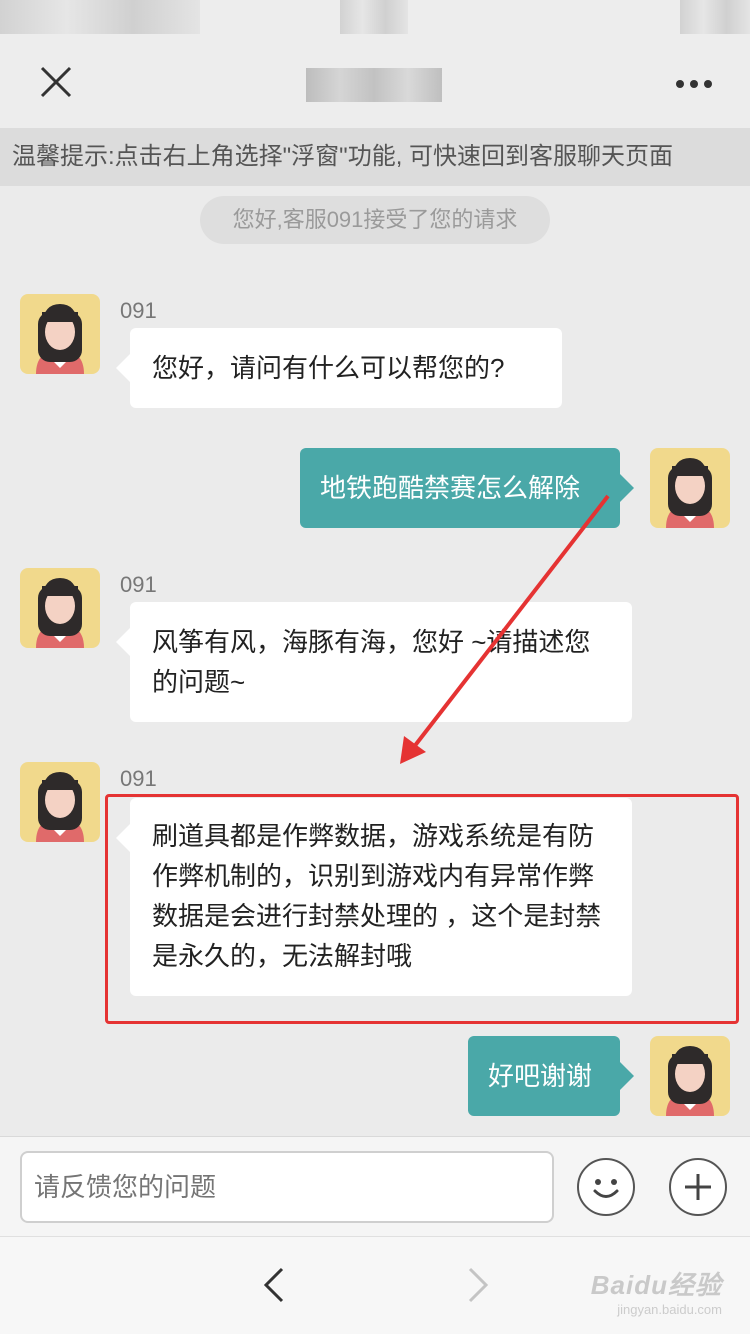 This screenshot has width=750, height=1334. I want to click on more-button, so click(694, 84).